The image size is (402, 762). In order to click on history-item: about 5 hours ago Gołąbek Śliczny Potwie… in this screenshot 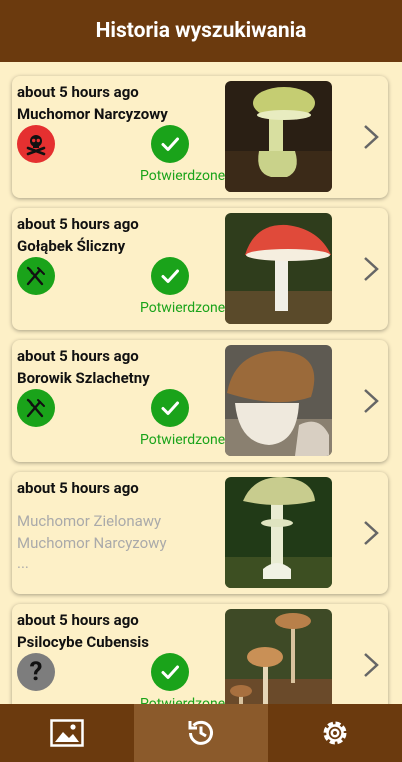, I will do `click(200, 269)`.